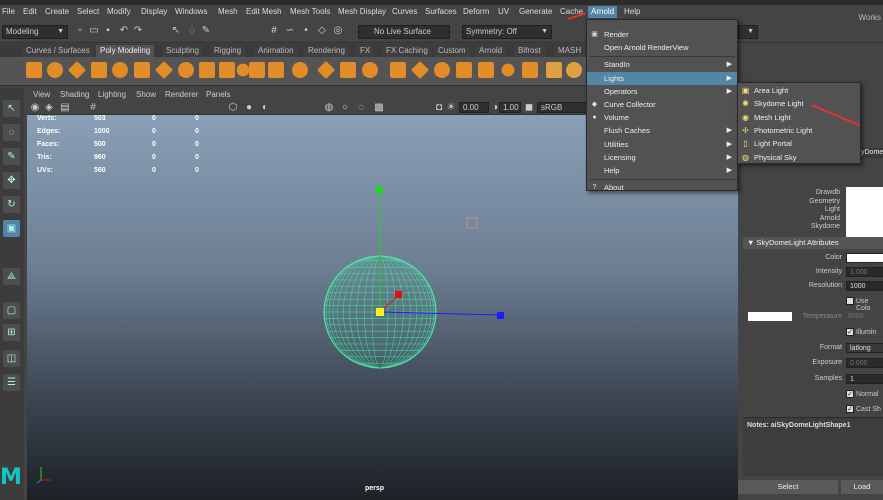  Describe the element at coordinates (11, 310) in the screenshot. I see `single-layout-icon: ▢` at that location.